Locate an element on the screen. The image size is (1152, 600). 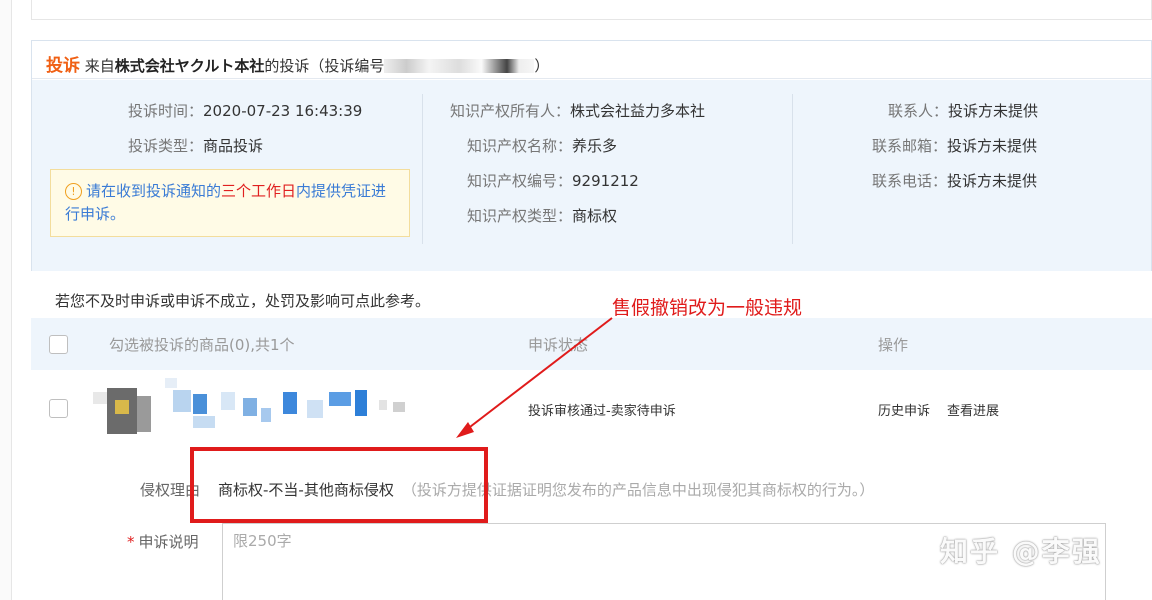
watermark: 知乎 @李强 is located at coordinates (1021, 551).